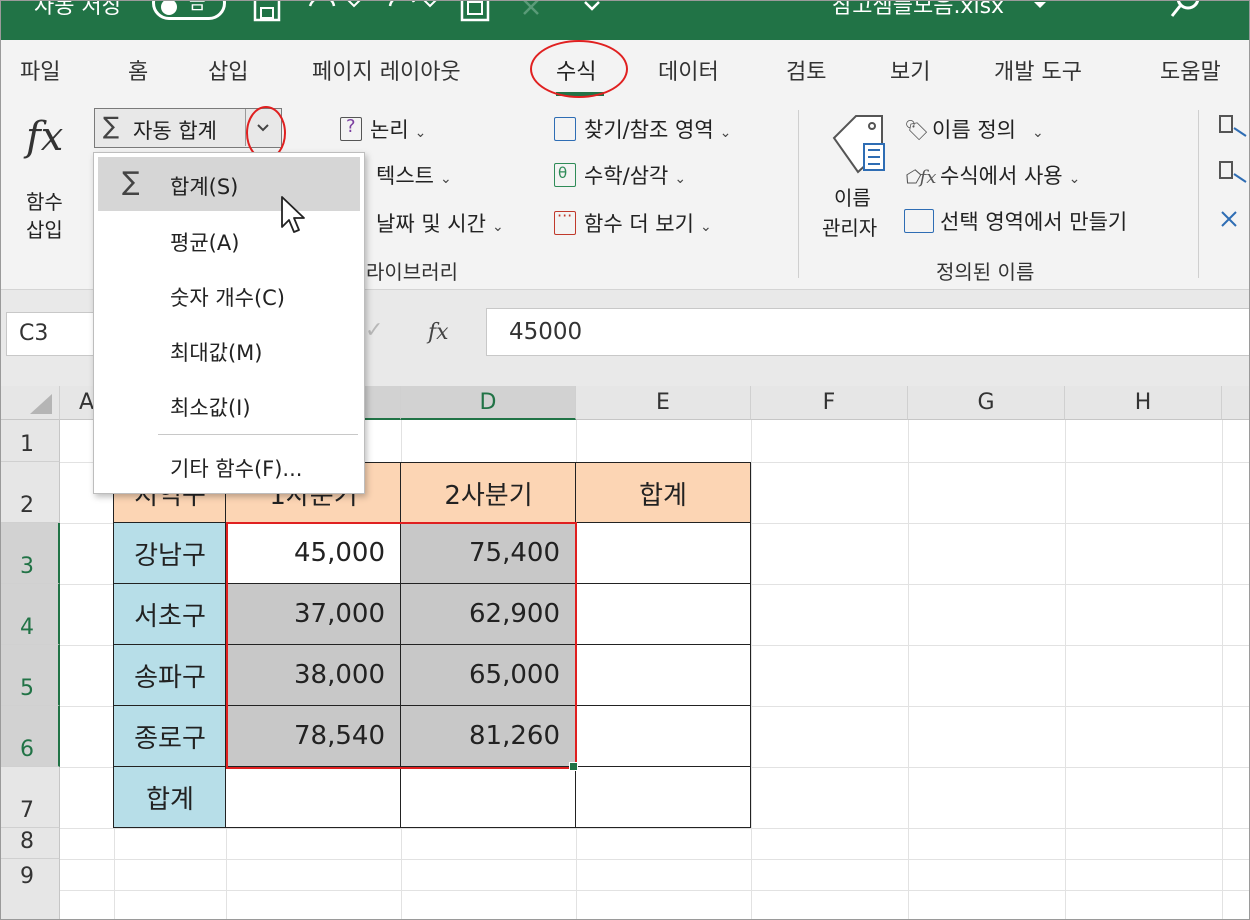  What do you see at coordinates (30, 797) in the screenshot?
I see `row-header-7: 7` at bounding box center [30, 797].